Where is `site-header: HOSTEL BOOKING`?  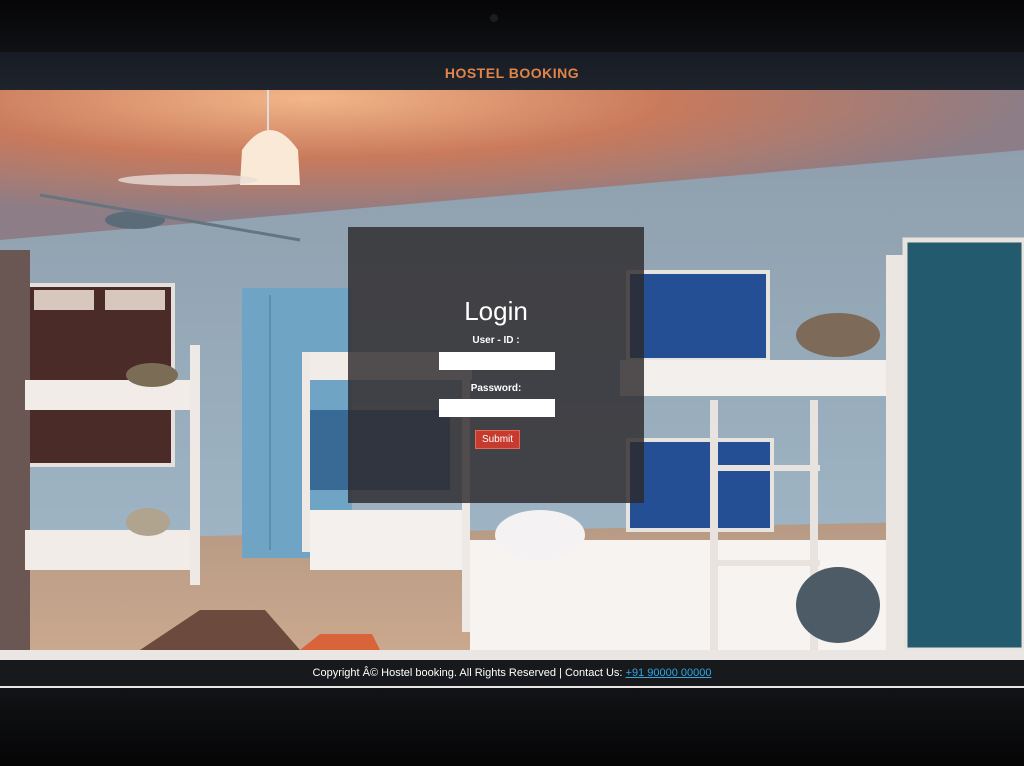
site-header: HOSTEL BOOKING is located at coordinates (512, 71).